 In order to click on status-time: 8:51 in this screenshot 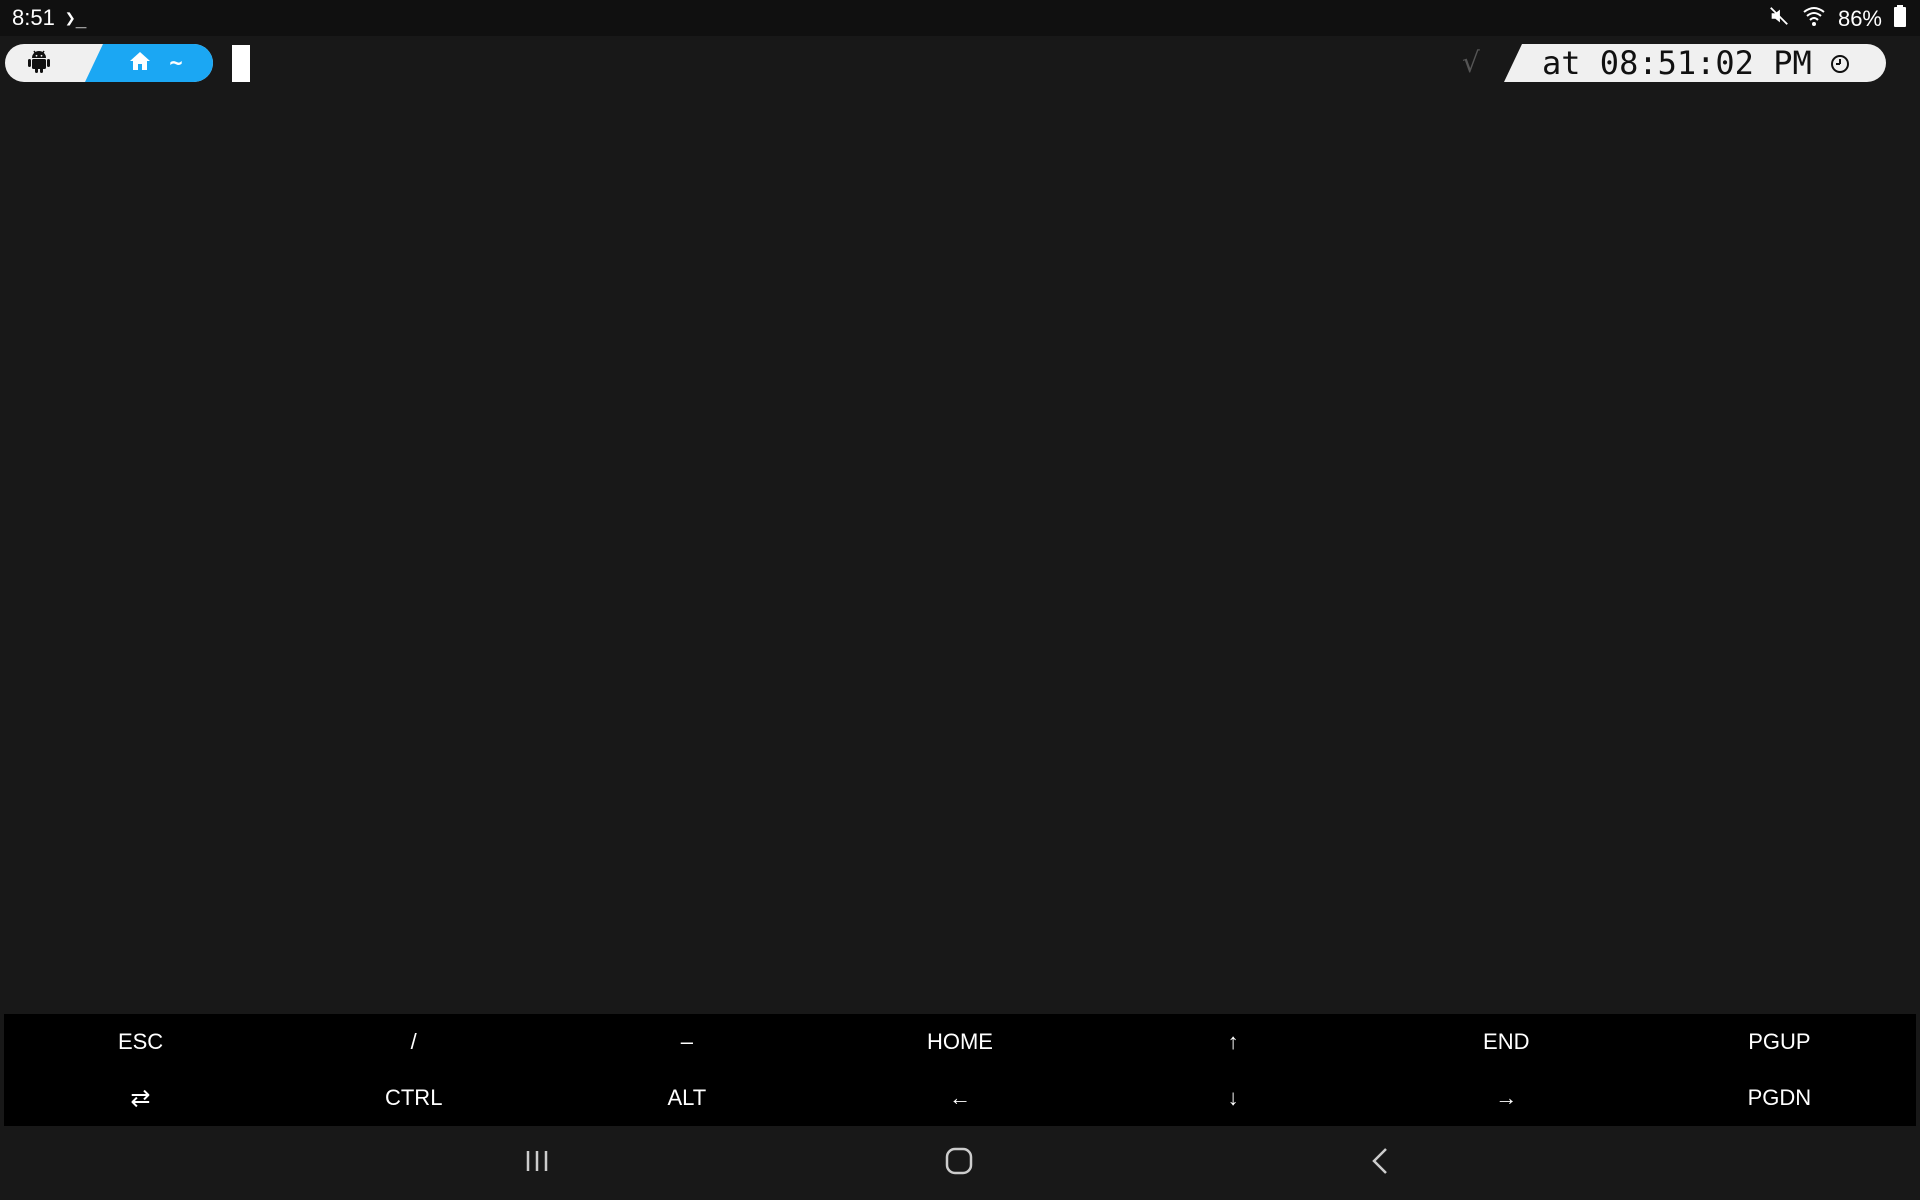, I will do `click(33, 17)`.